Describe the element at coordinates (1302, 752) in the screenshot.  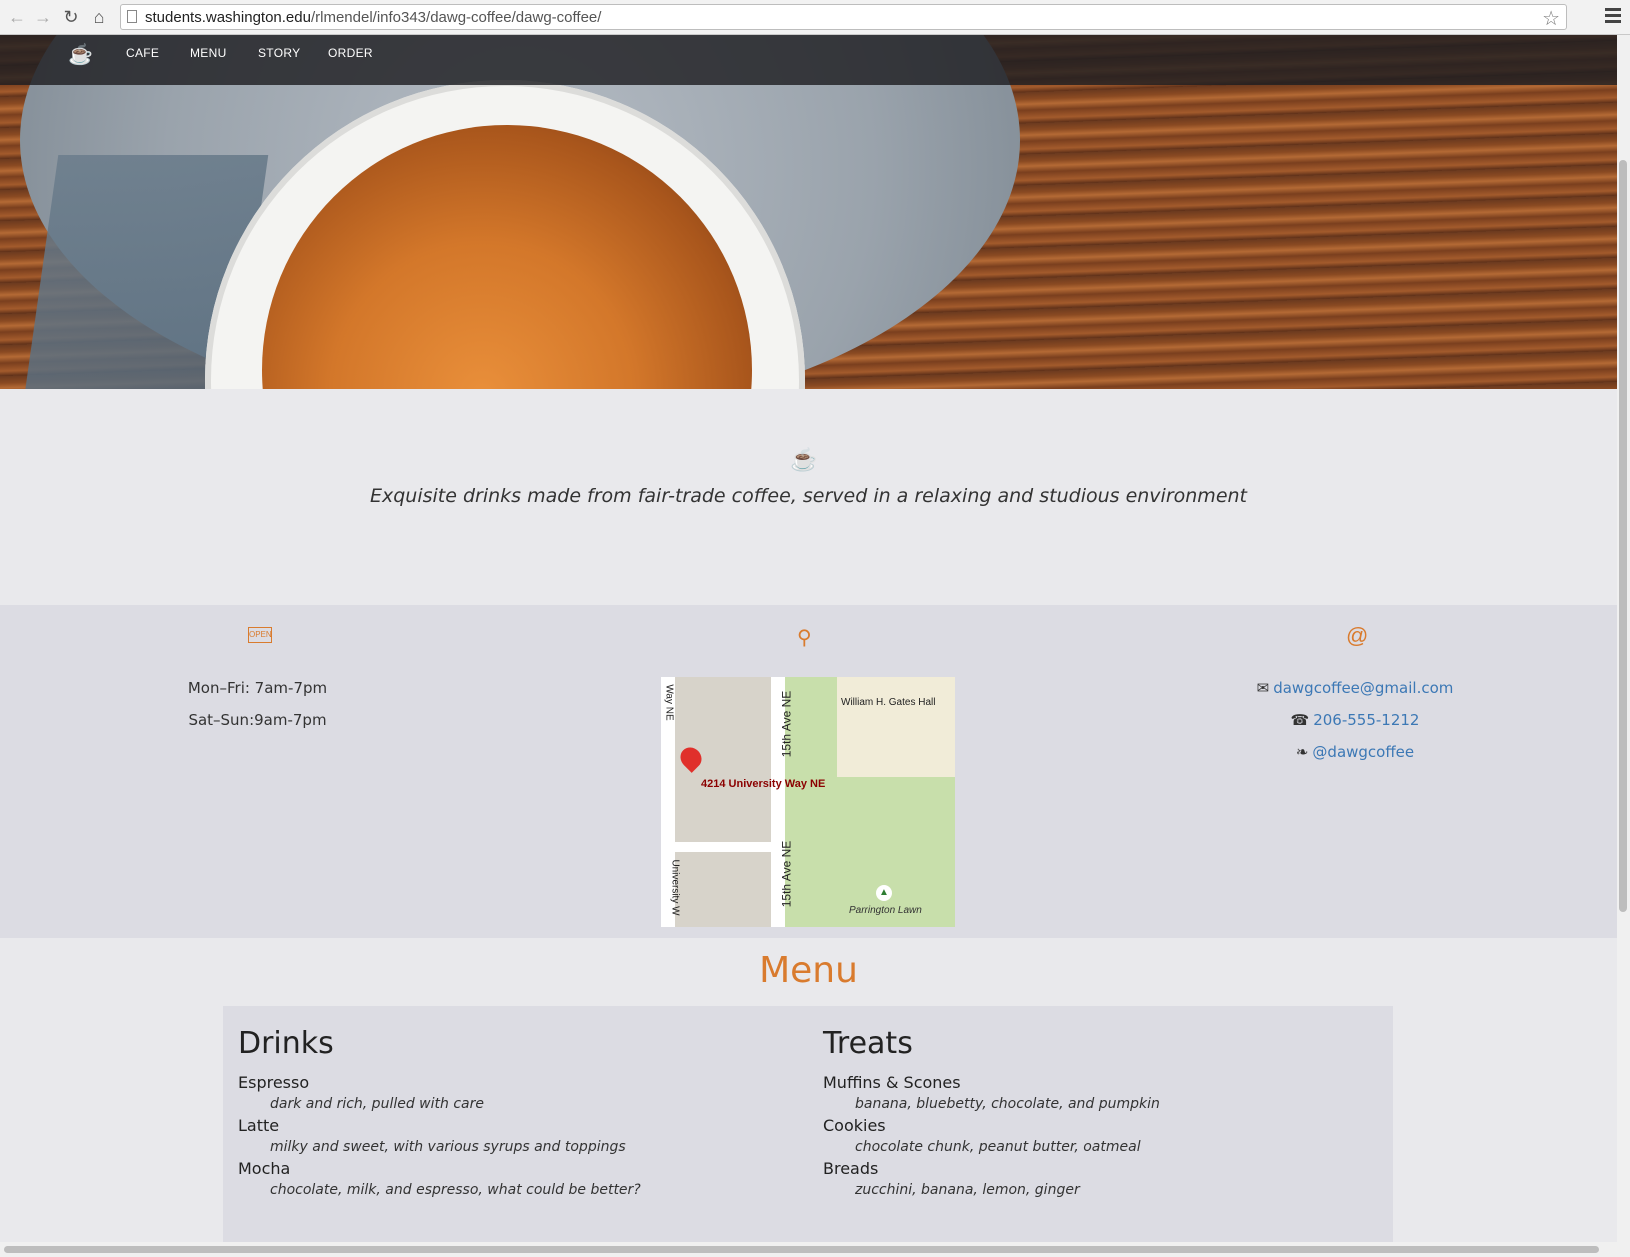
I see `twitter-icon: ❧` at that location.